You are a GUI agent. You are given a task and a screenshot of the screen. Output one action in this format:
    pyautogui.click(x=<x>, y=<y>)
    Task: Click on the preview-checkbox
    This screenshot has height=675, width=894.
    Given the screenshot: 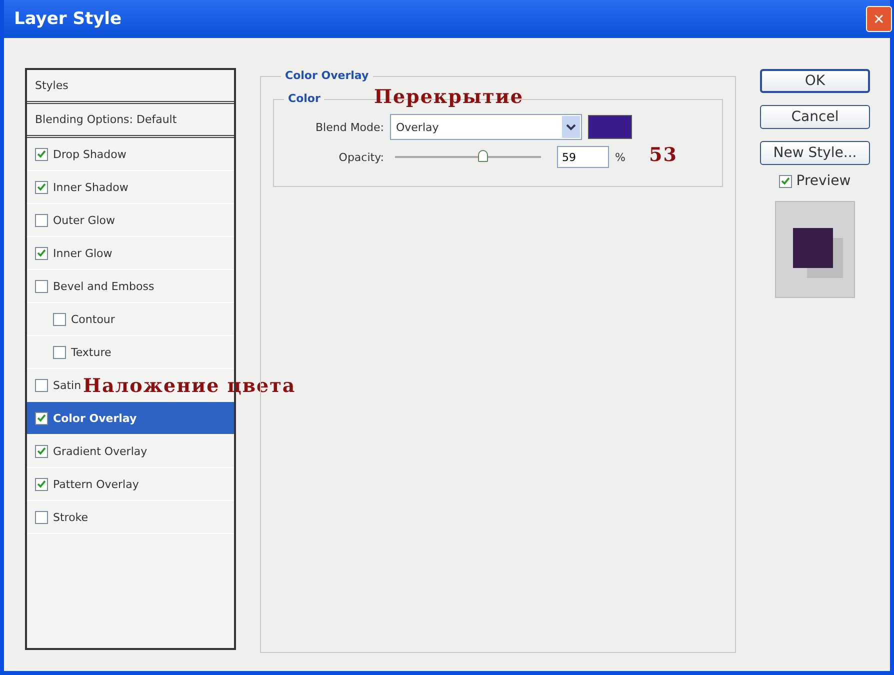 What is the action you would take?
    pyautogui.click(x=785, y=181)
    